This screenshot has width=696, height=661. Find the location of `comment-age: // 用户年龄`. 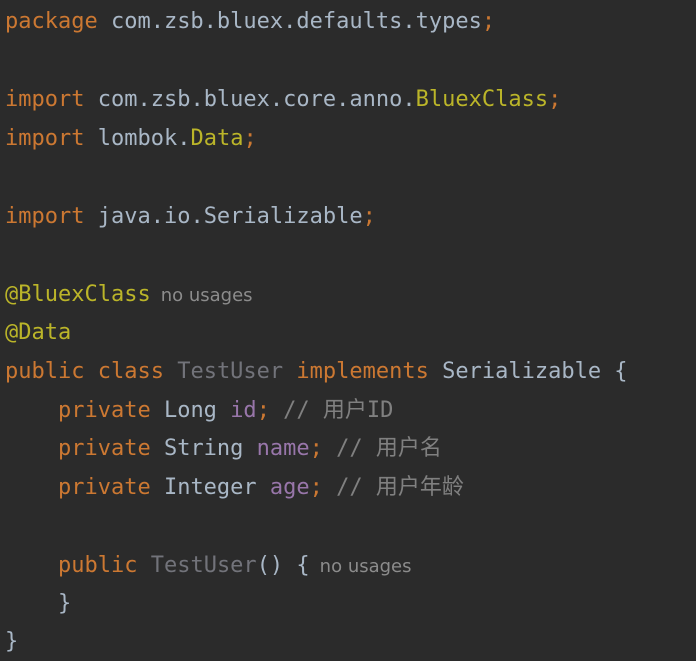

comment-age: // 用户年龄 is located at coordinates (393, 487).